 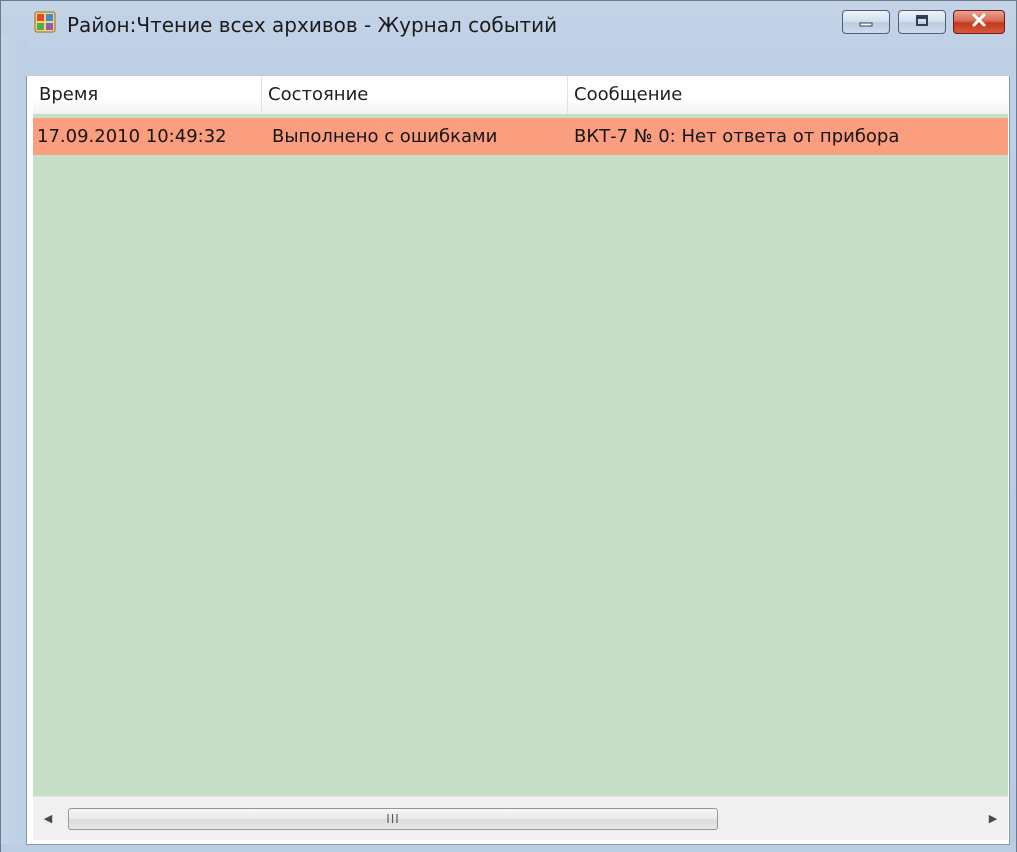 I want to click on scroll-right-button: ▶, so click(x=993, y=818).